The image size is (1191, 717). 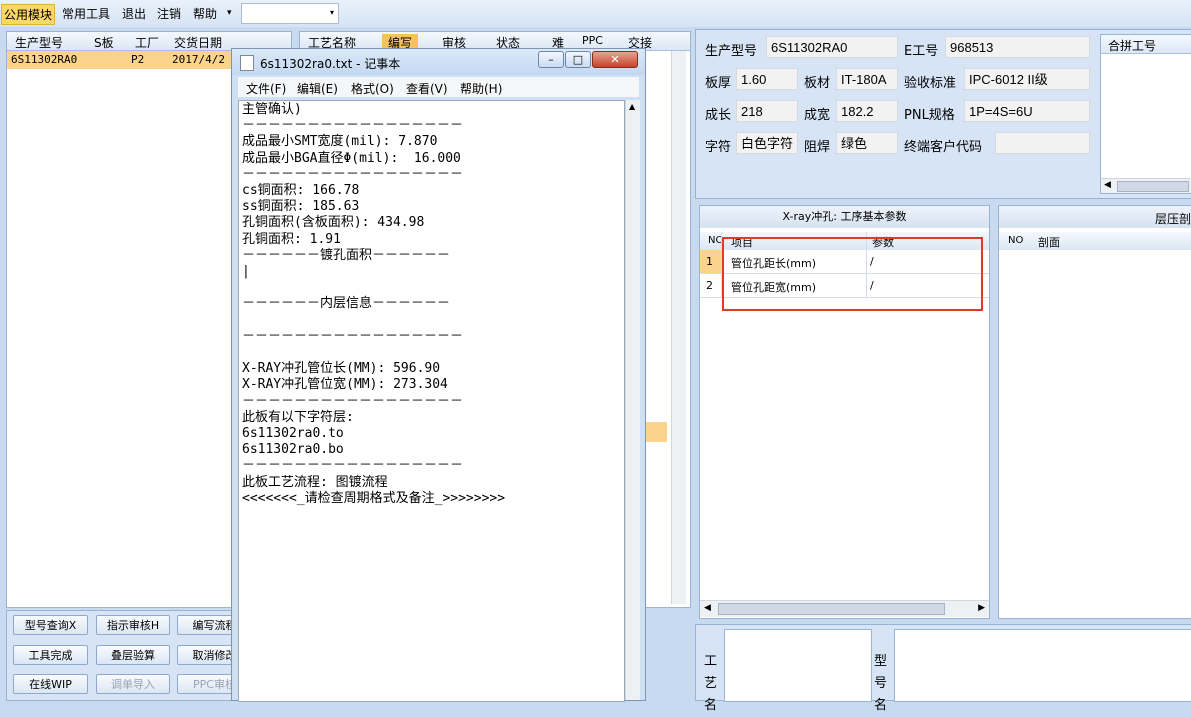 I want to click on standard-field: IPC-6012 II级, so click(x=1027, y=79).